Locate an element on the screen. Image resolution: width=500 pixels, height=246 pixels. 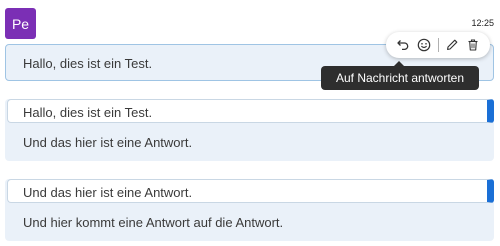
message-text: Hallo, dies ist ein Test. is located at coordinates (88, 63).